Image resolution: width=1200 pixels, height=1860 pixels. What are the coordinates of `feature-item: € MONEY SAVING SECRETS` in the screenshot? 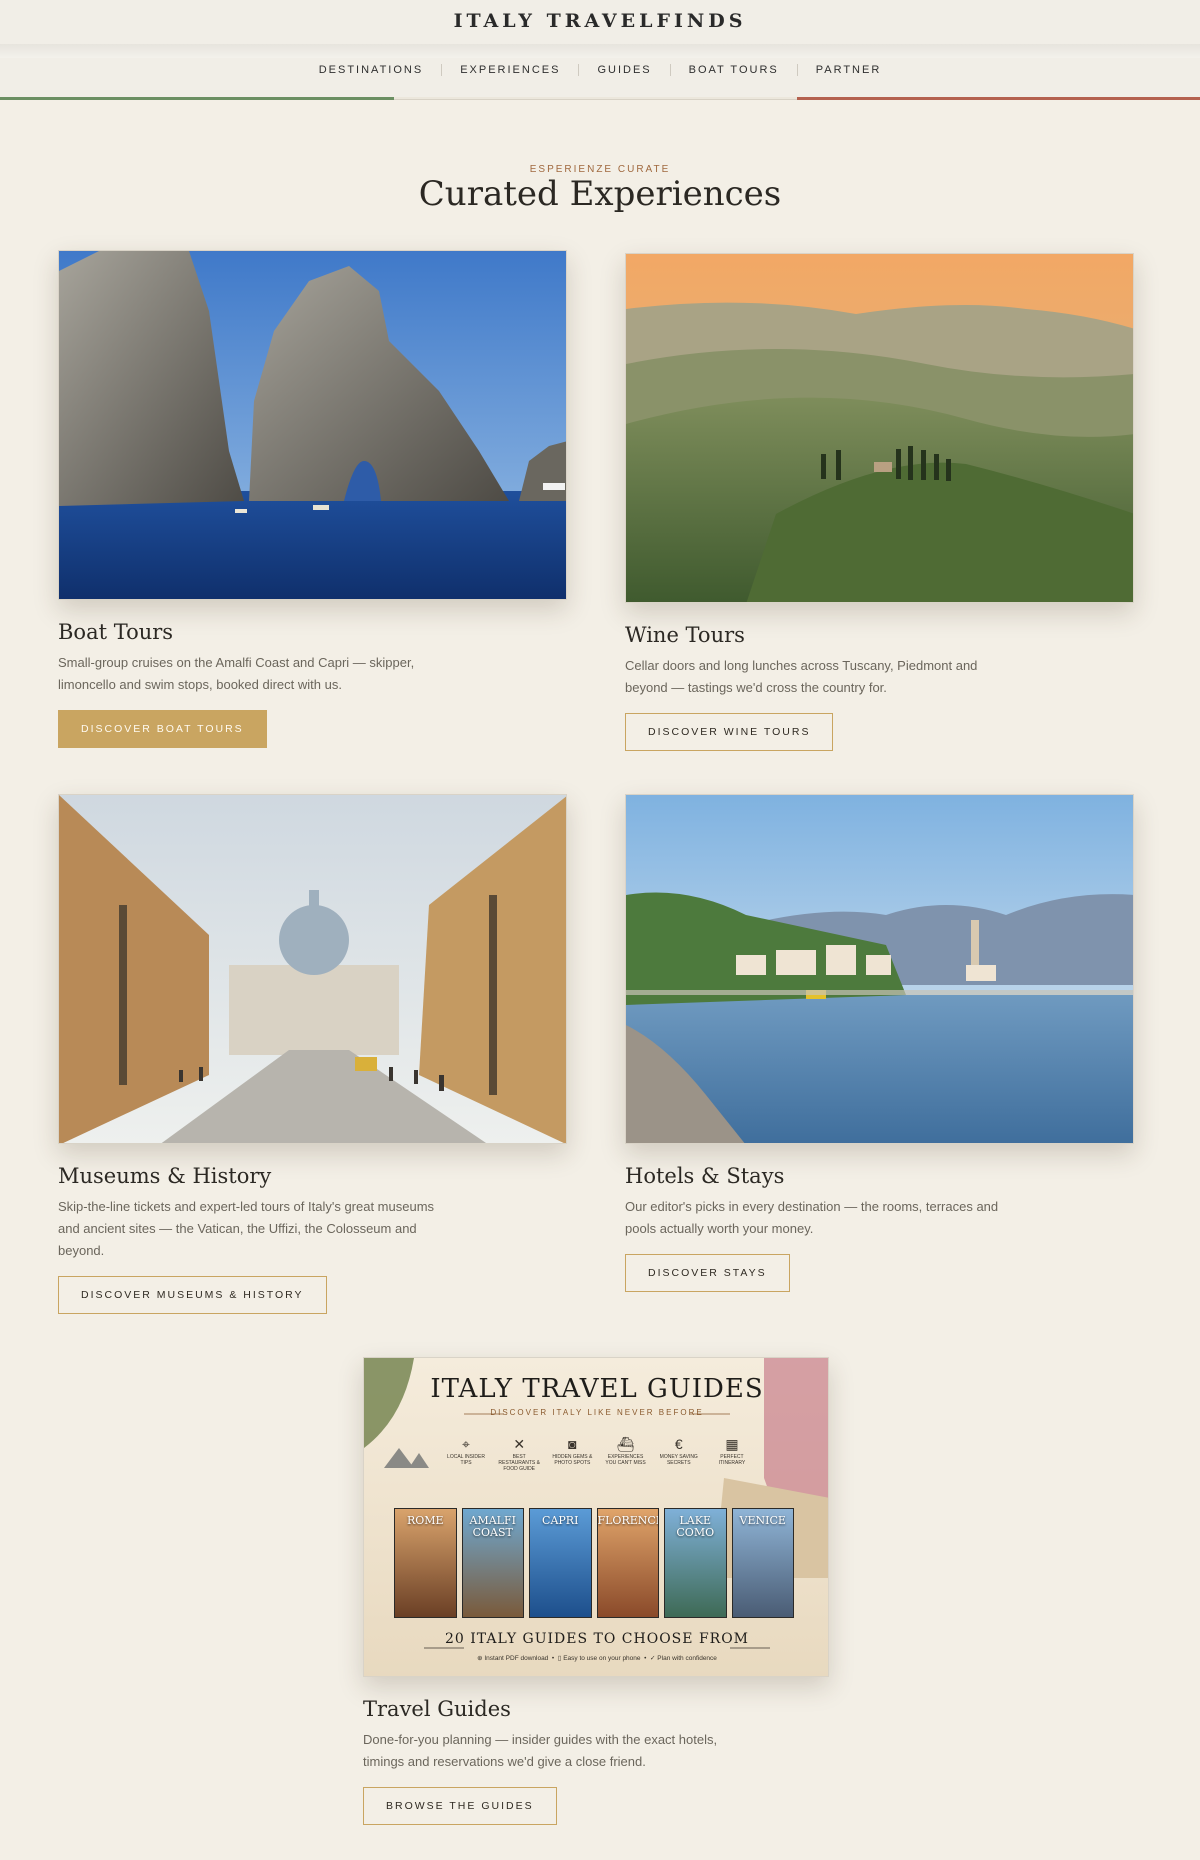 It's located at (679, 1454).